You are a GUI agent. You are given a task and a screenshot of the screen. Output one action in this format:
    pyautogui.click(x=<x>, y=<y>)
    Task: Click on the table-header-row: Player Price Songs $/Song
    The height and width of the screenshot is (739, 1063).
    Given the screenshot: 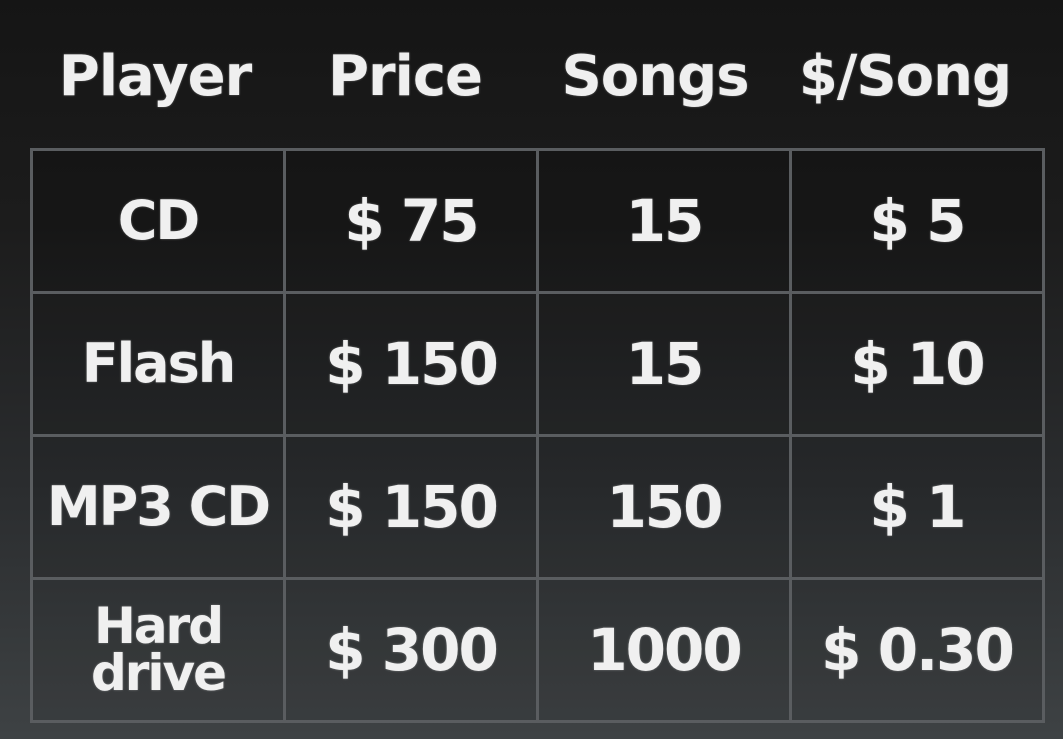 What is the action you would take?
    pyautogui.click(x=530, y=76)
    